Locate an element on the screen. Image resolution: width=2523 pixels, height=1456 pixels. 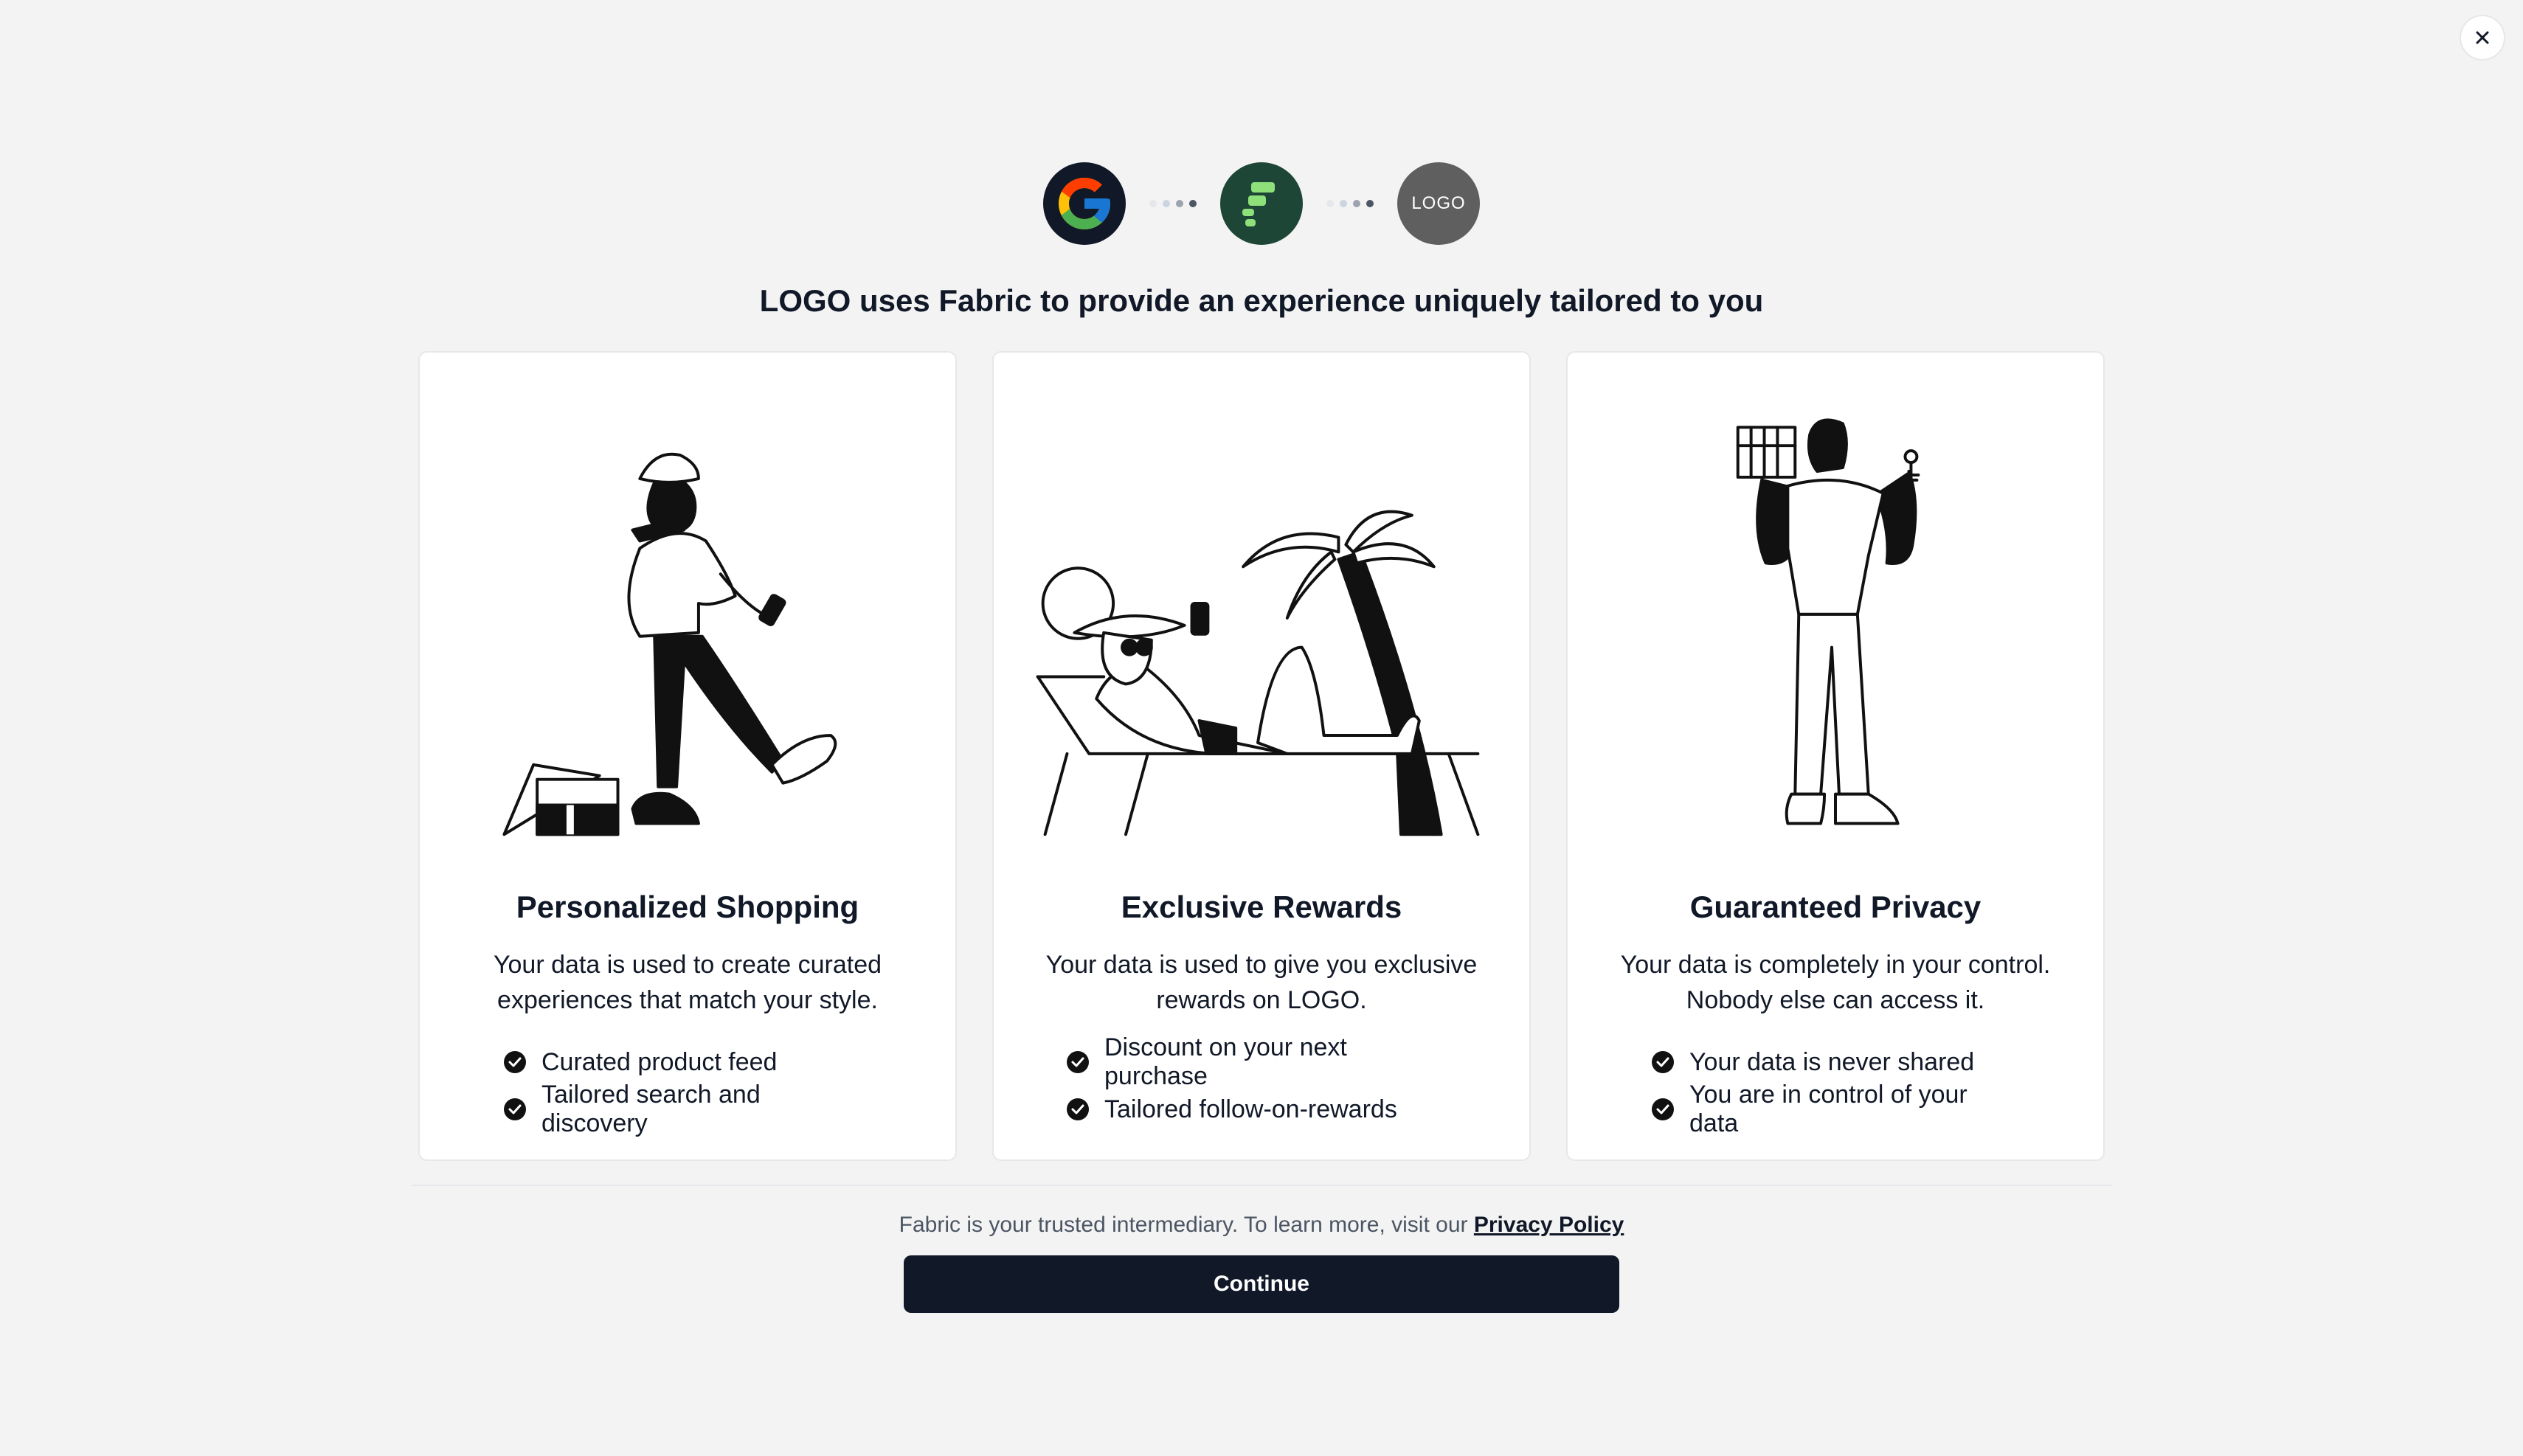
person-holding-cage-and-key-illustration is located at coordinates (1835, 603).